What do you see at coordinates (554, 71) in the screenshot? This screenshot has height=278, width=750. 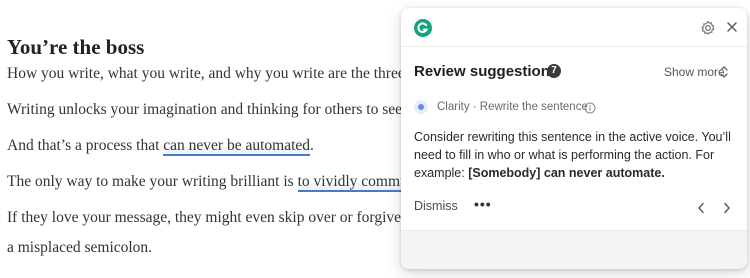 I see `suggestion-count-badge: 7` at bounding box center [554, 71].